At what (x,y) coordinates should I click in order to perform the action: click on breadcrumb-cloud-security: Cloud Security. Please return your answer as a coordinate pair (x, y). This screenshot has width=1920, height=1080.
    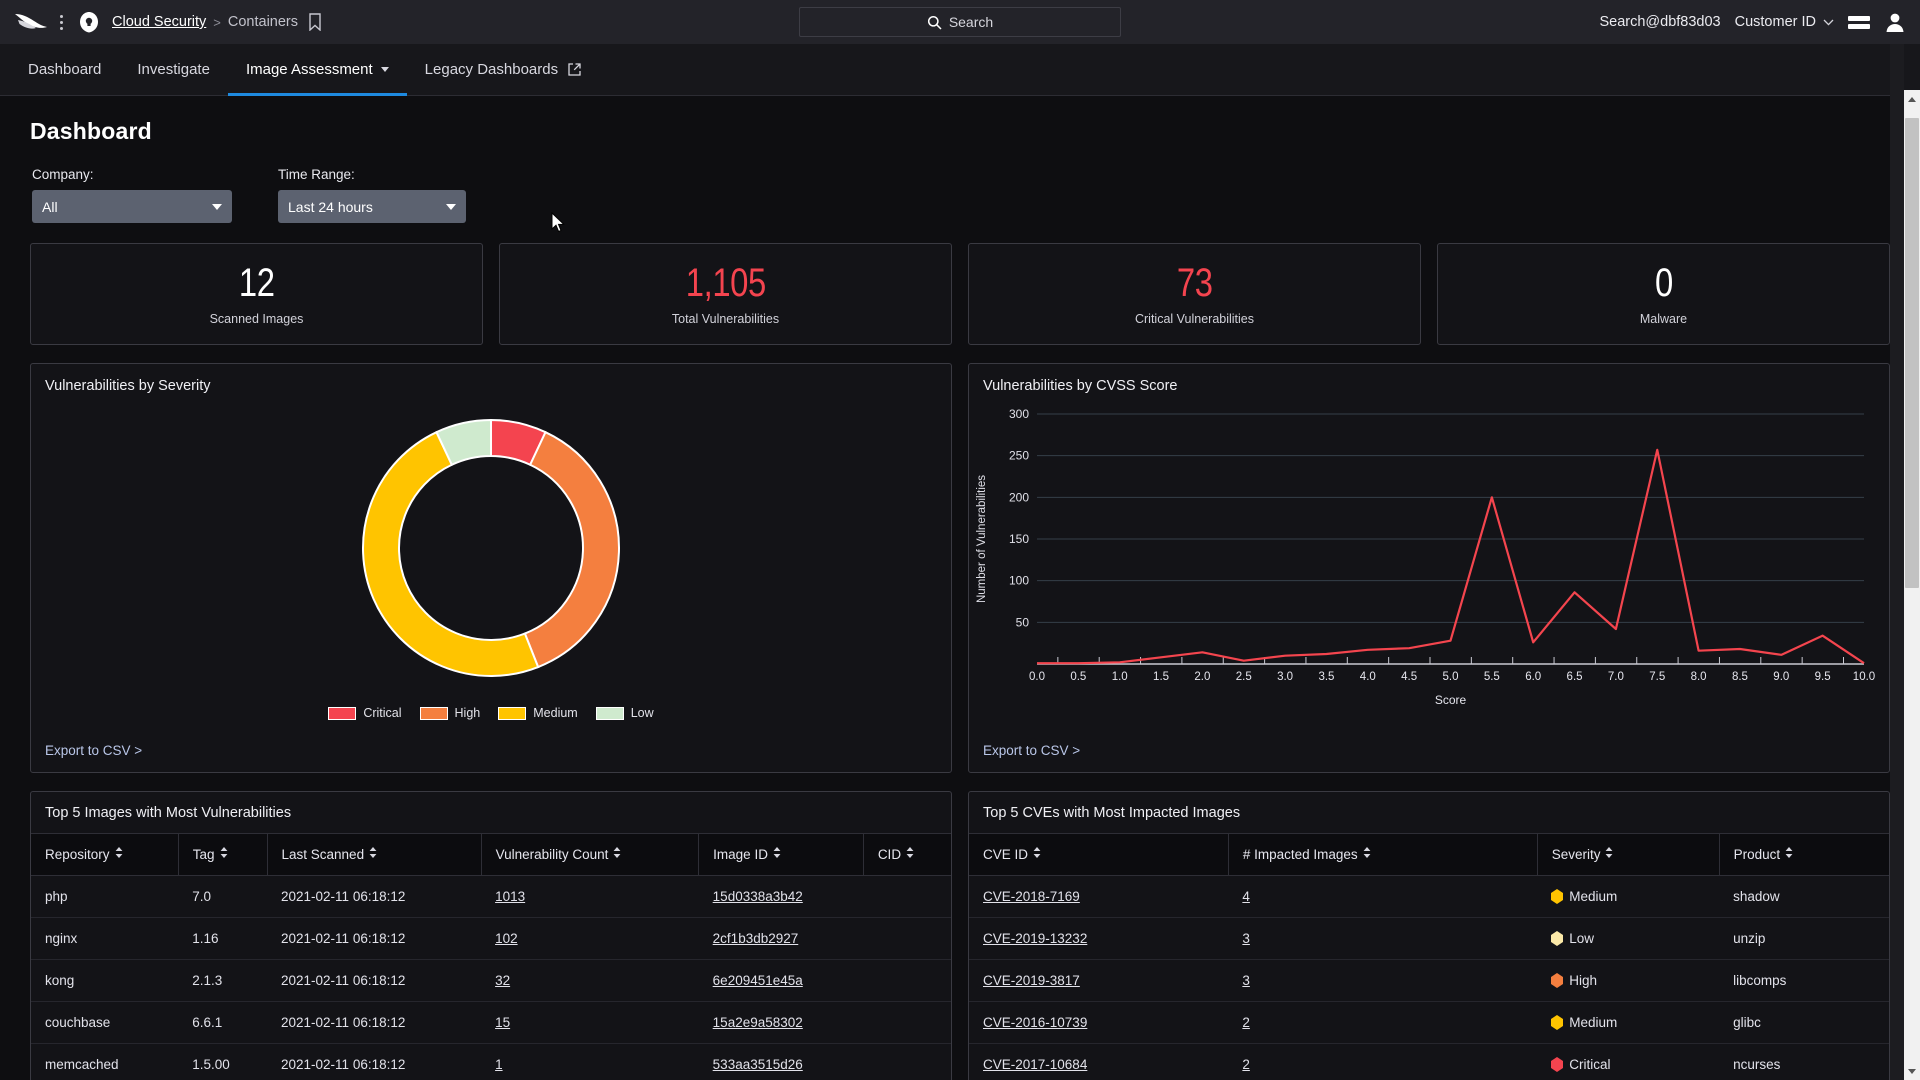
    Looking at the image, I should click on (159, 22).